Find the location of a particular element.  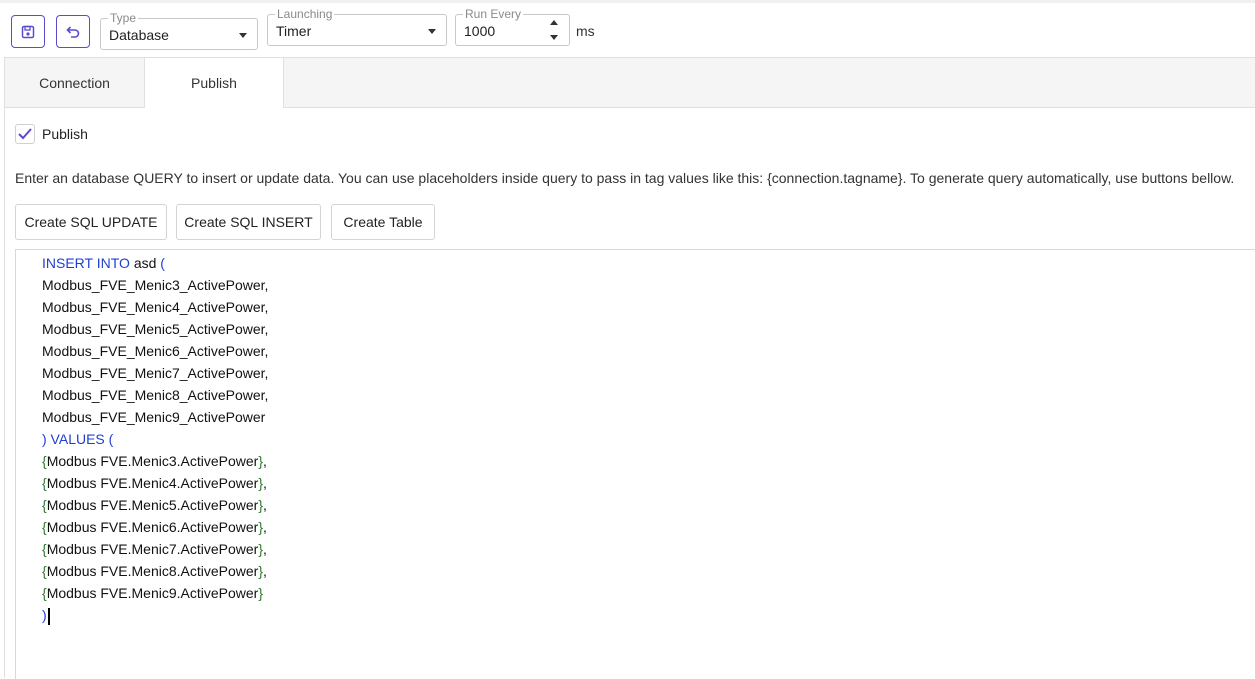

code-line: INSERT INTO asd ( is located at coordinates (155, 263).